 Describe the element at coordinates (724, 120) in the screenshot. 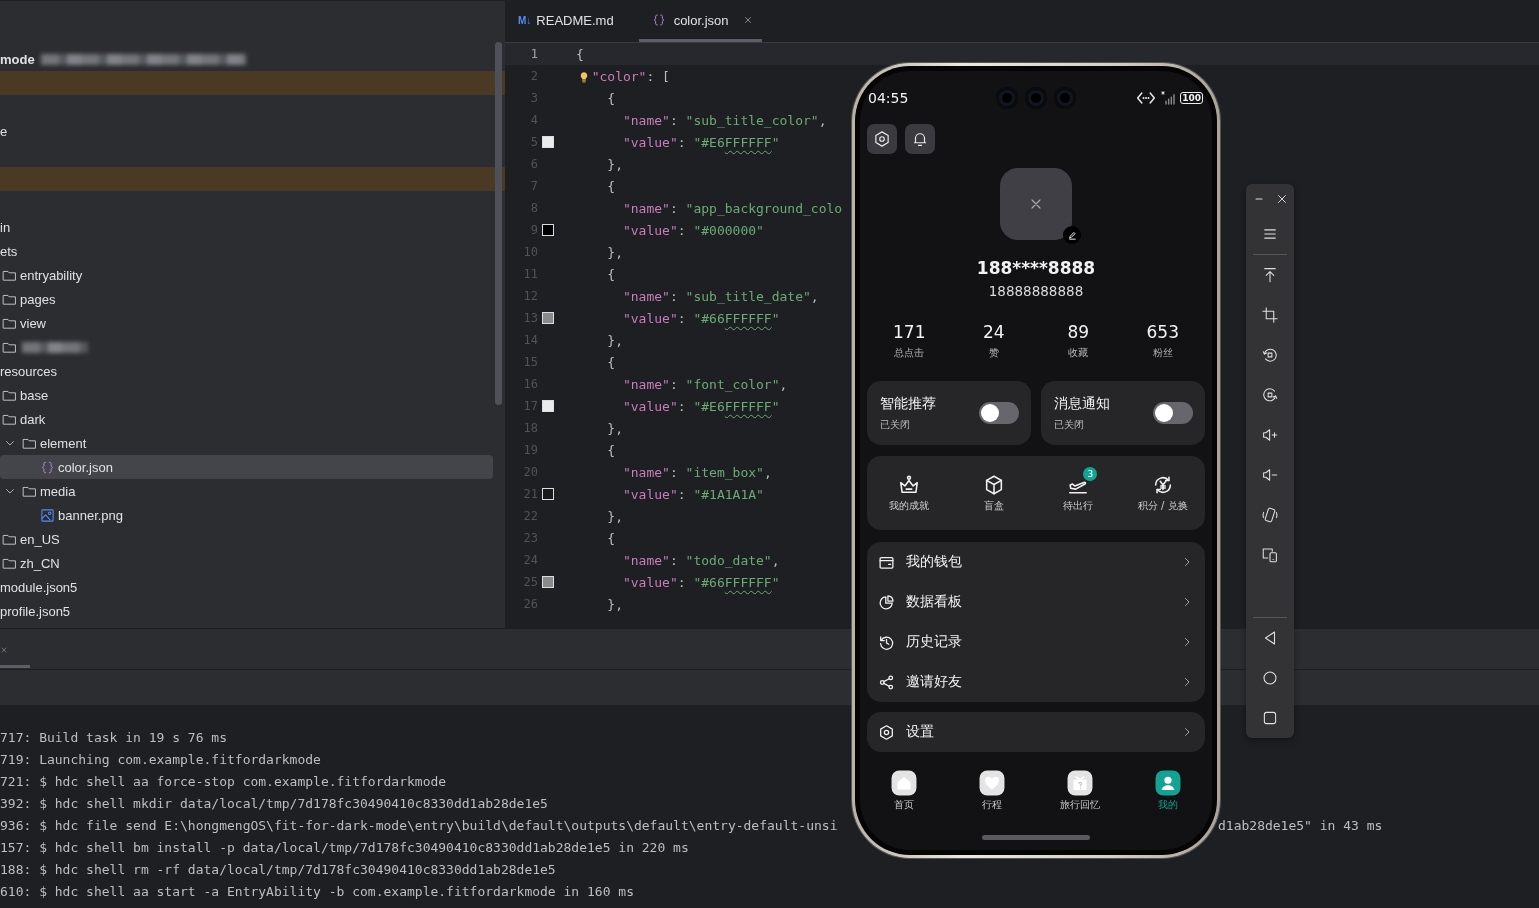

I see `code-line: "name": "sub_title_color",` at that location.